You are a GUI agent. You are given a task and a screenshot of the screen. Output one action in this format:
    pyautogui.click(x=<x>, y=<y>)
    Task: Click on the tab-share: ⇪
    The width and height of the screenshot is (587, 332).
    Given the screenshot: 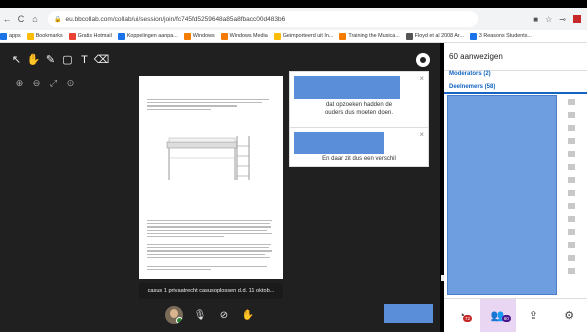 What is the action you would take?
    pyautogui.click(x=534, y=315)
    